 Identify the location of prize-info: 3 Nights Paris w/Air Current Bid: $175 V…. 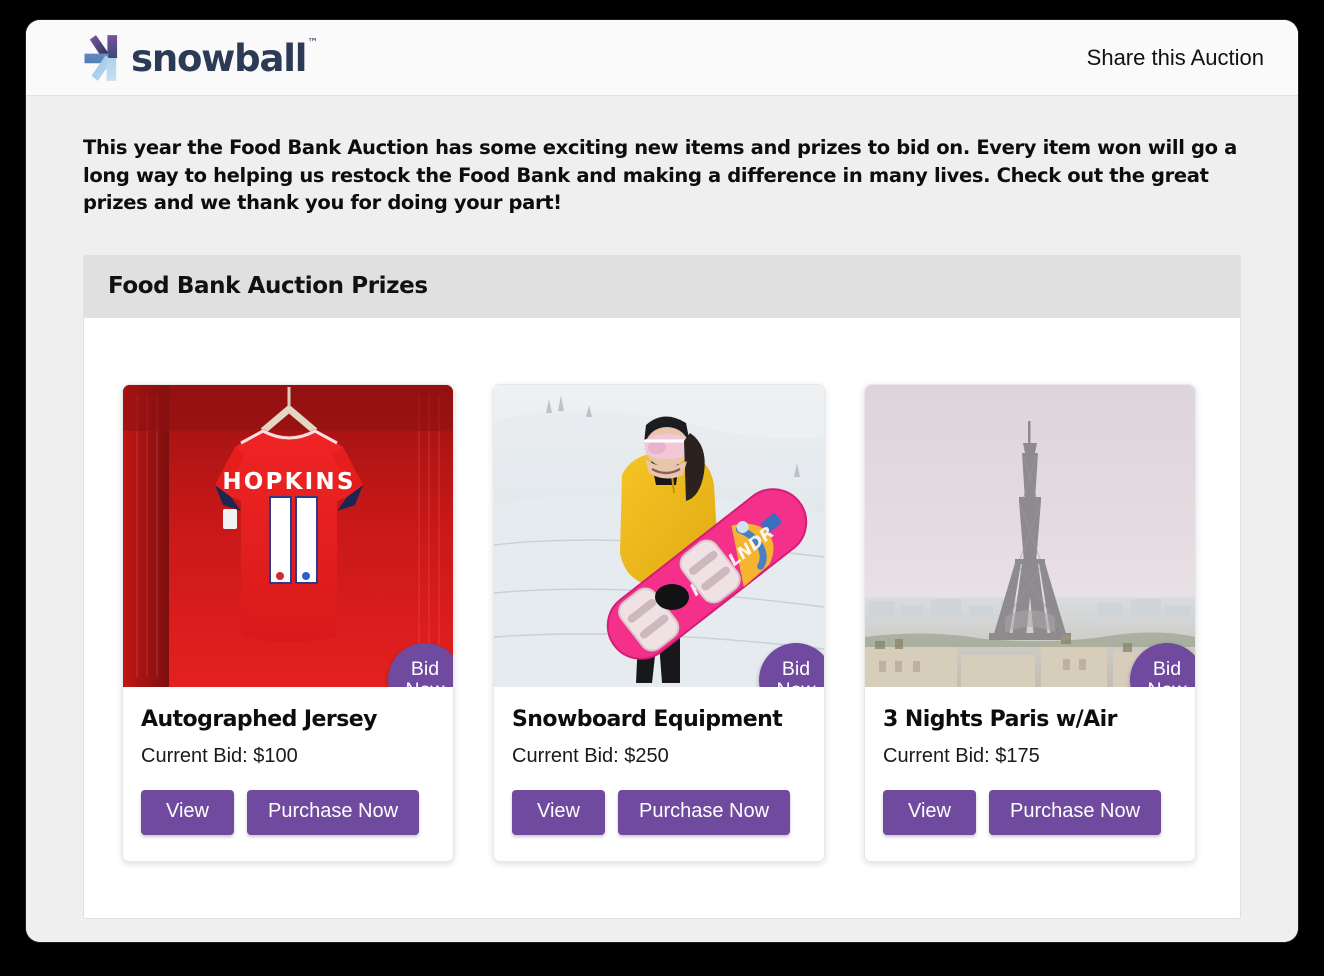
(1030, 774).